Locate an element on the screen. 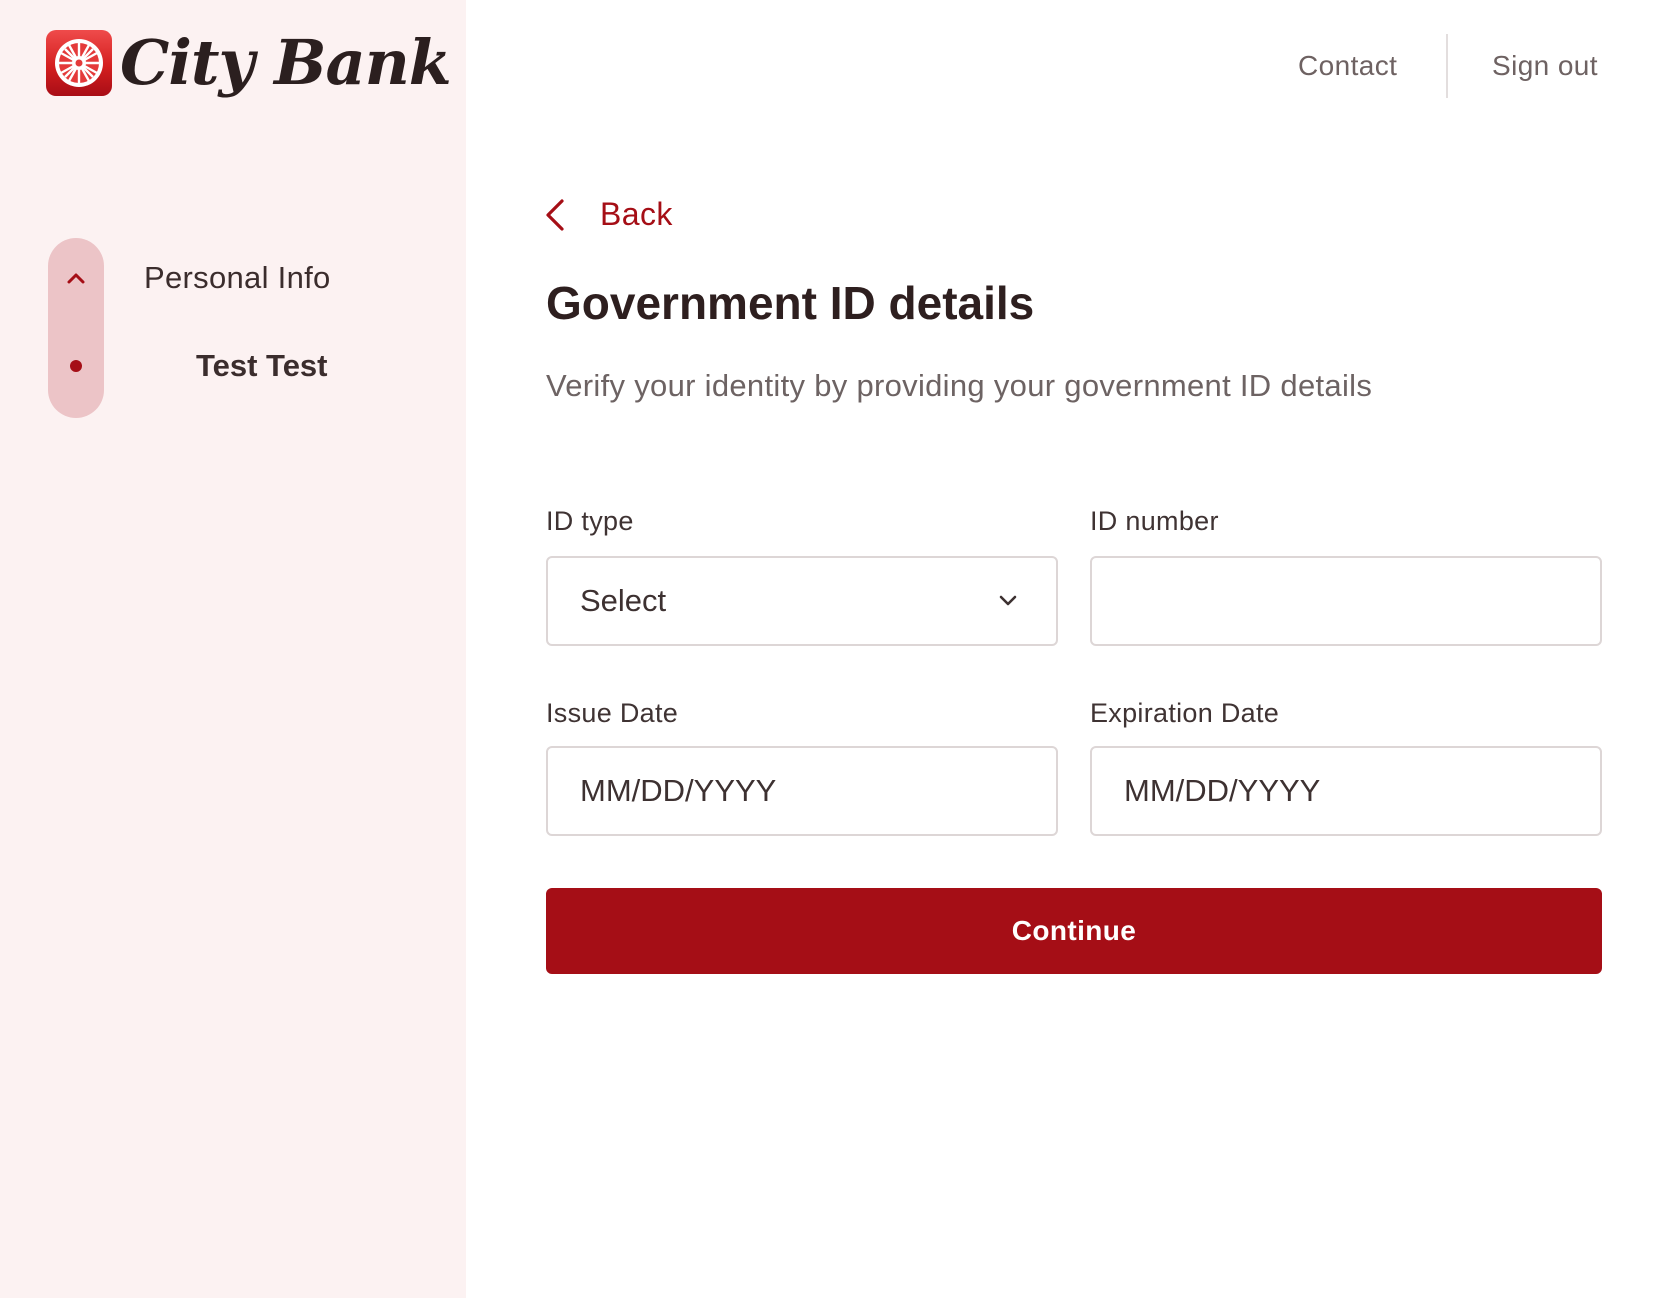  current-step-dot is located at coordinates (76, 366).